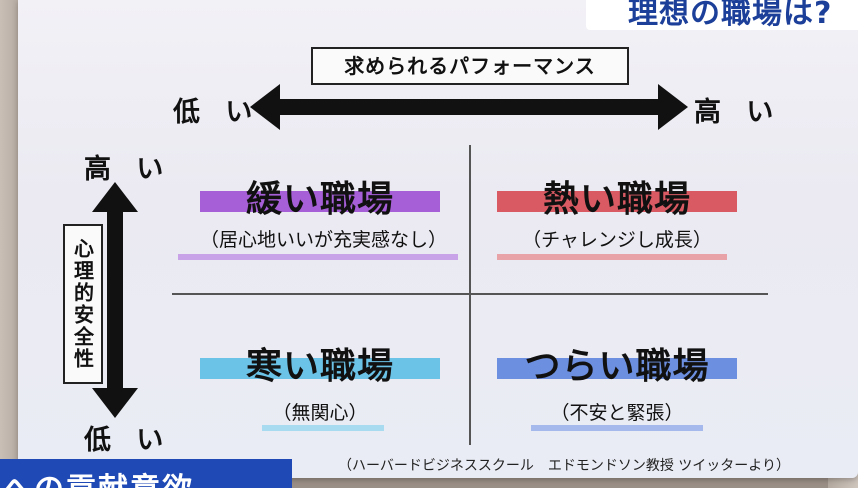  Describe the element at coordinates (616, 199) in the screenshot. I see `quadrant-title: 熱い職場` at that location.